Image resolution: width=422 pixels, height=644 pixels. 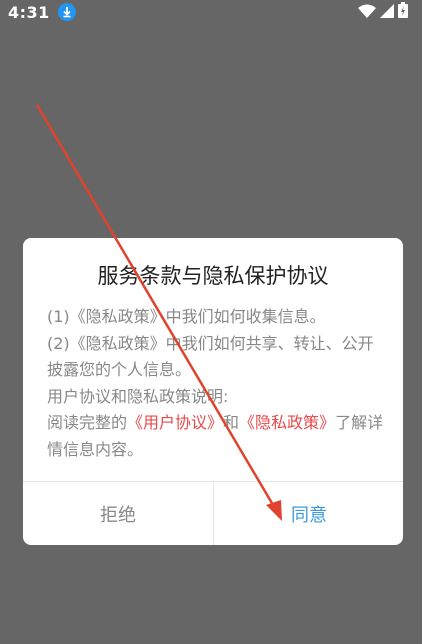 I want to click on agree-button: 同意, so click(x=308, y=513).